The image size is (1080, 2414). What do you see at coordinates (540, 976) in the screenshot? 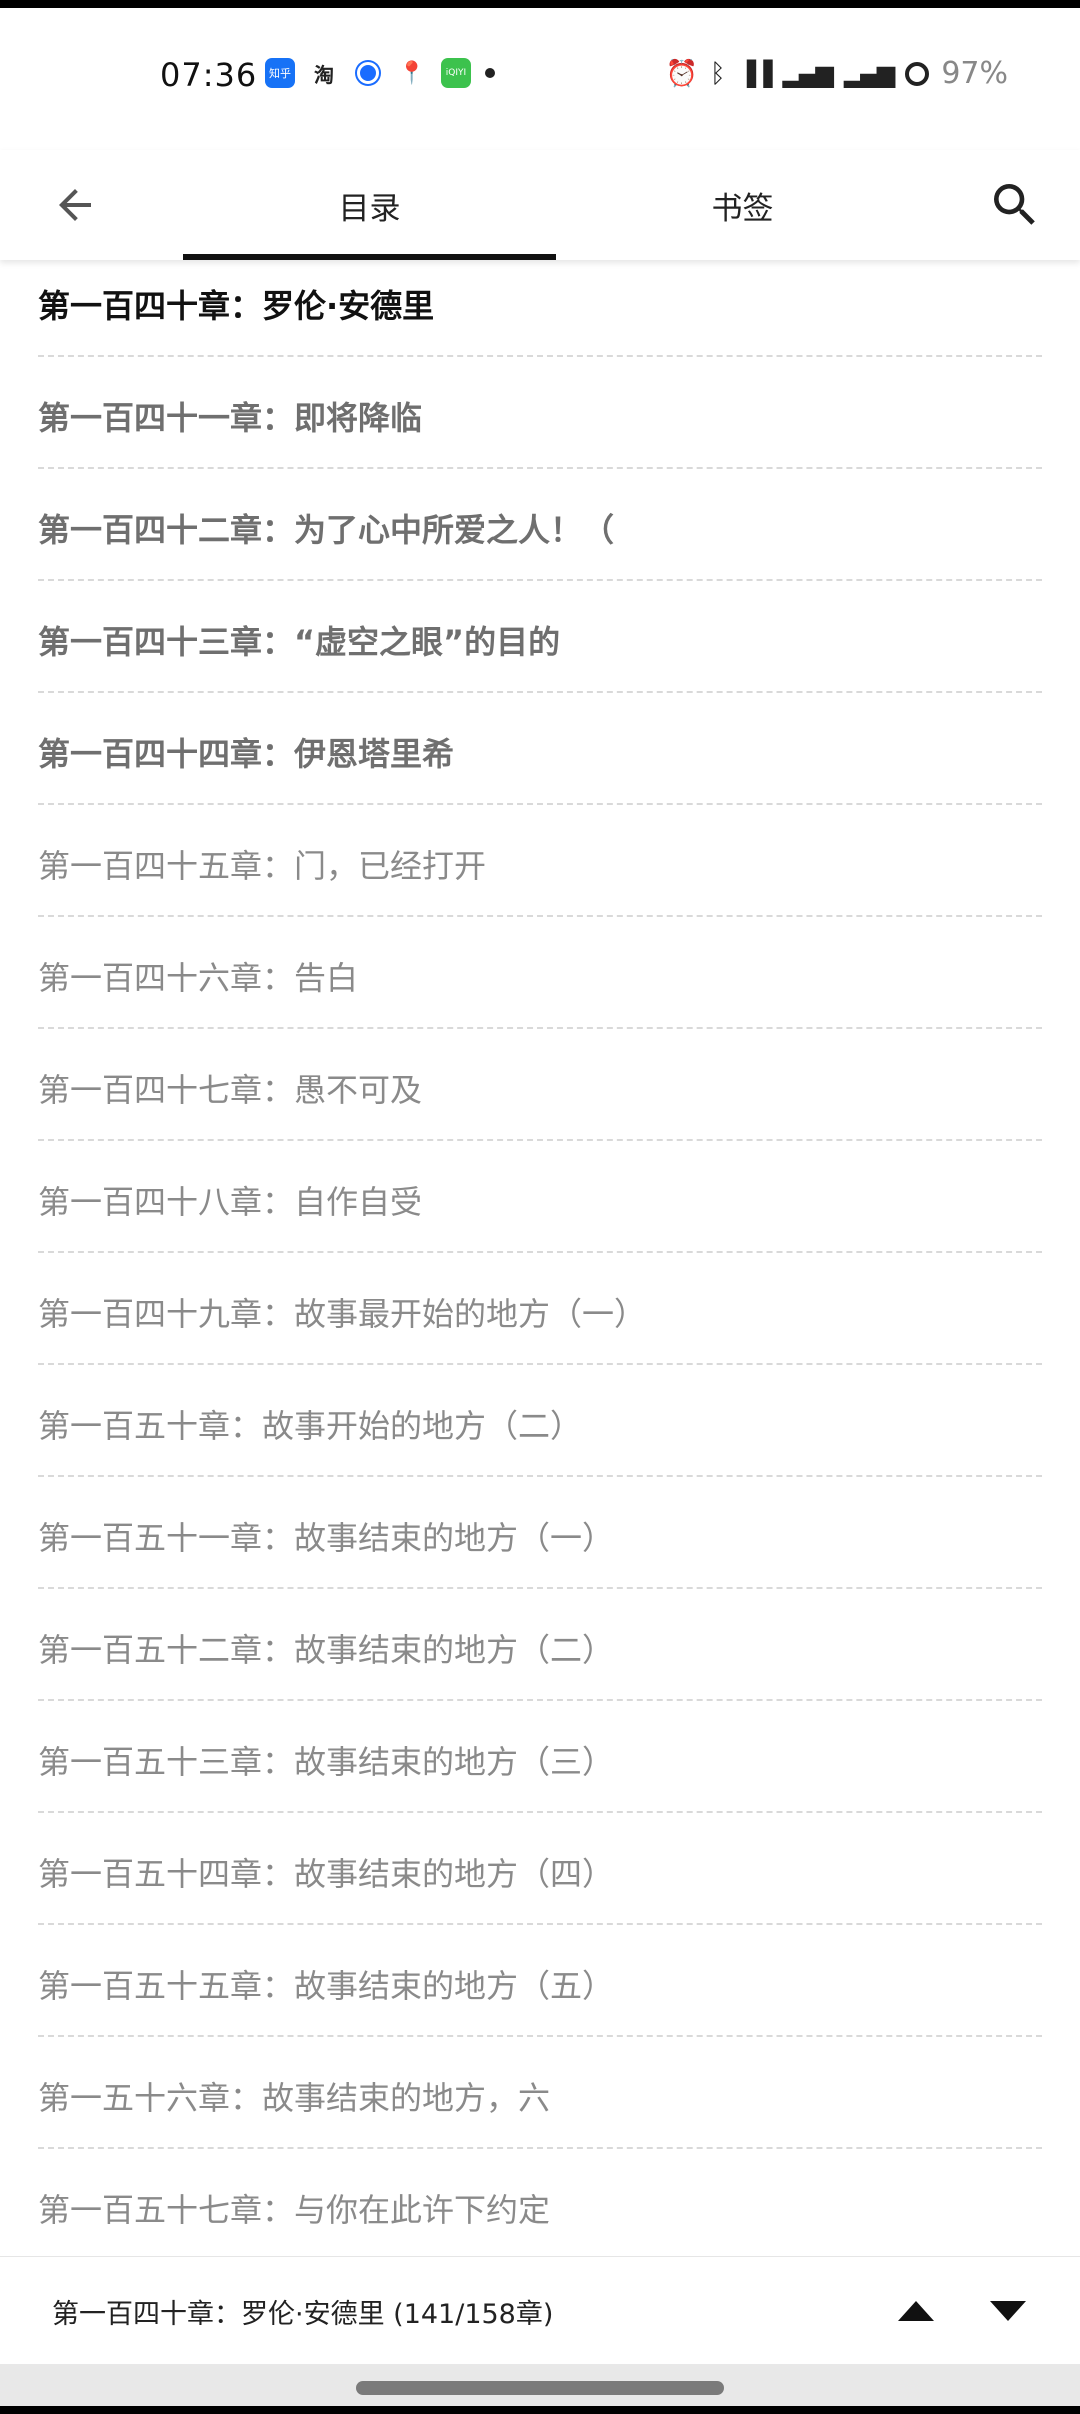
I see `chapter-item: 第一百四十六章：告白` at bounding box center [540, 976].